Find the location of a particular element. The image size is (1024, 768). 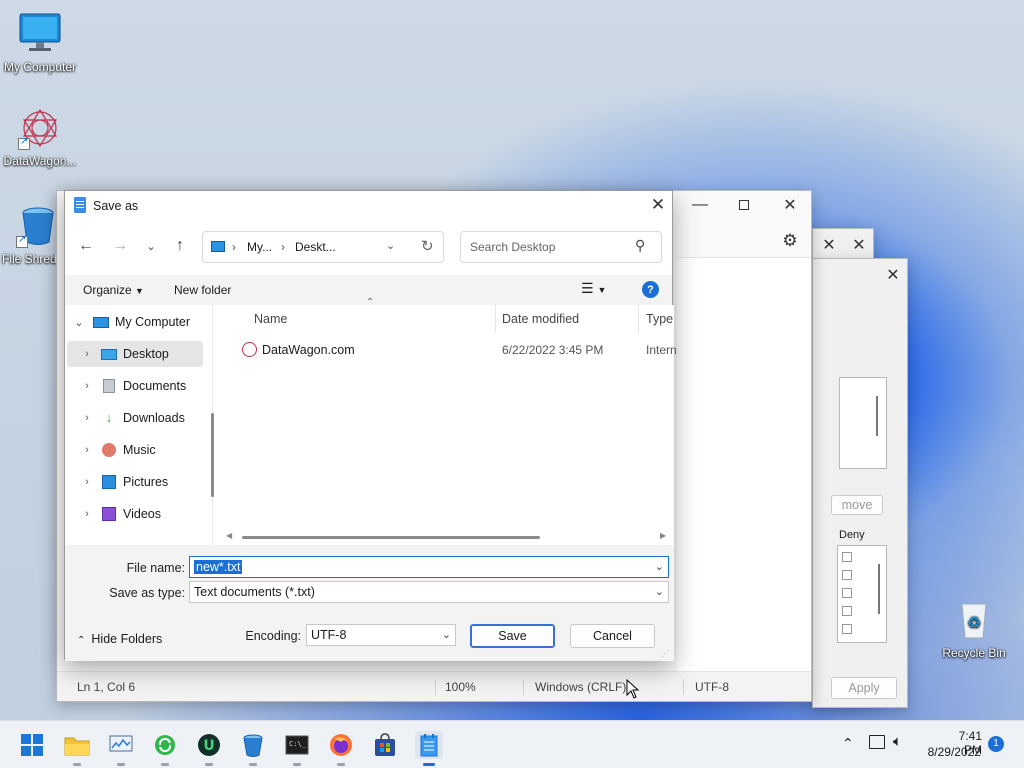

music-icon is located at coordinates (109, 450).